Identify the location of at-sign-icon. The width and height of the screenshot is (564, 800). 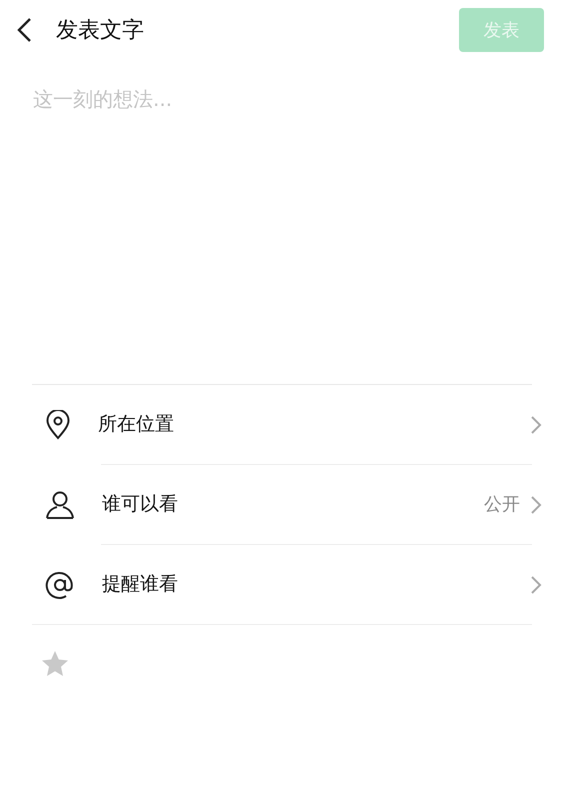
(60, 585).